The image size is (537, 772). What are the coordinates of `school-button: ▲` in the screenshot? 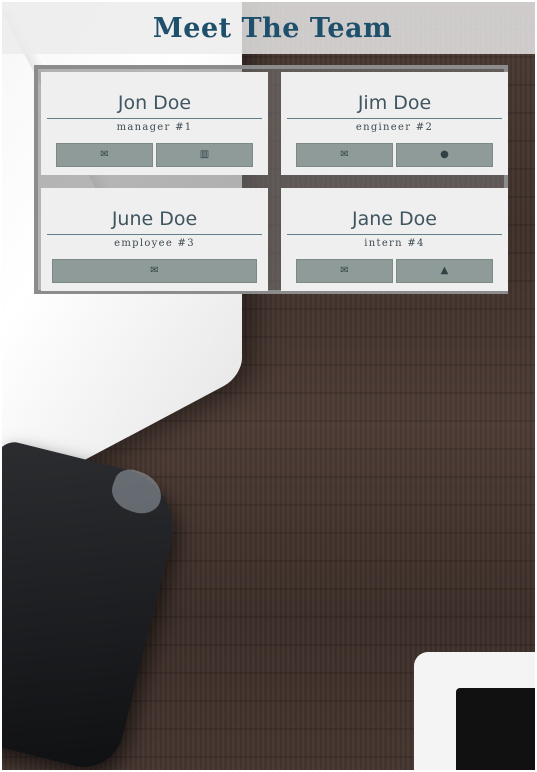 It's located at (444, 271).